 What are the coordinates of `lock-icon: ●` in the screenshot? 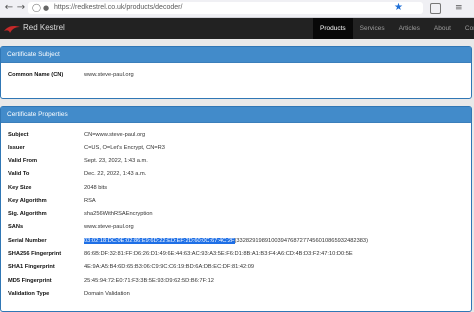 It's located at (46, 8).